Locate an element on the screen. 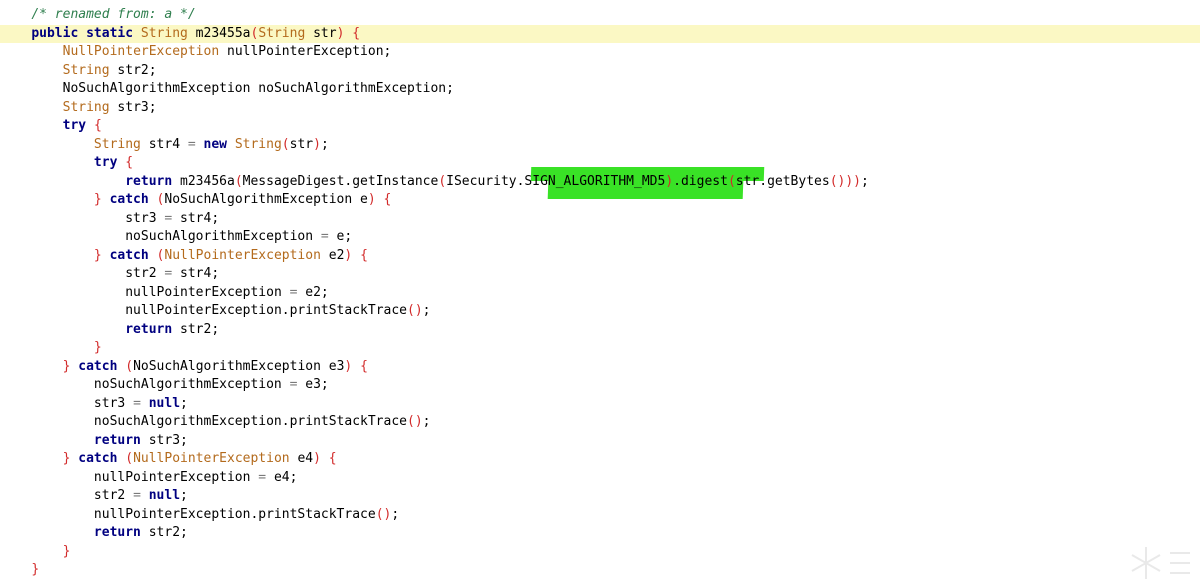 Image resolution: width=1200 pixels, height=585 pixels. code-line: return str3; is located at coordinates (600, 441).